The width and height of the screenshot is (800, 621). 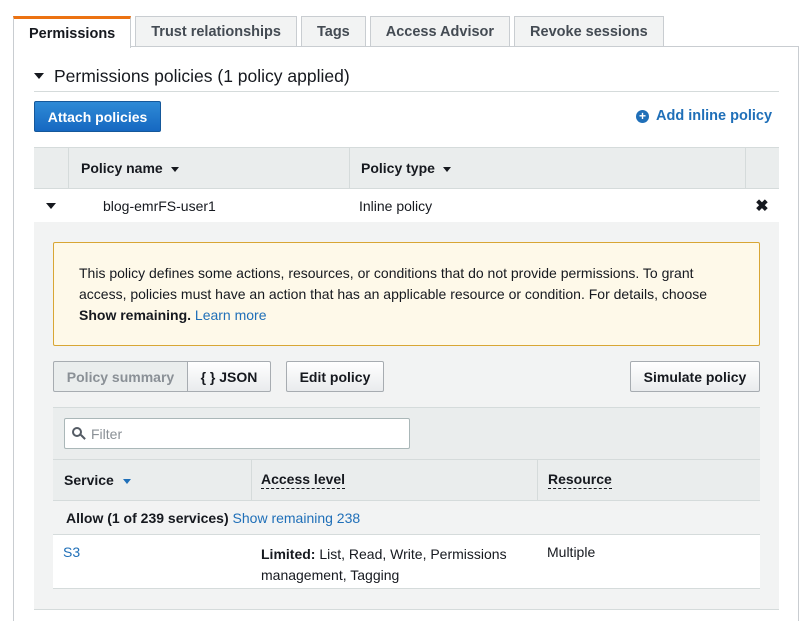 I want to click on filter-field, so click(x=237, y=433).